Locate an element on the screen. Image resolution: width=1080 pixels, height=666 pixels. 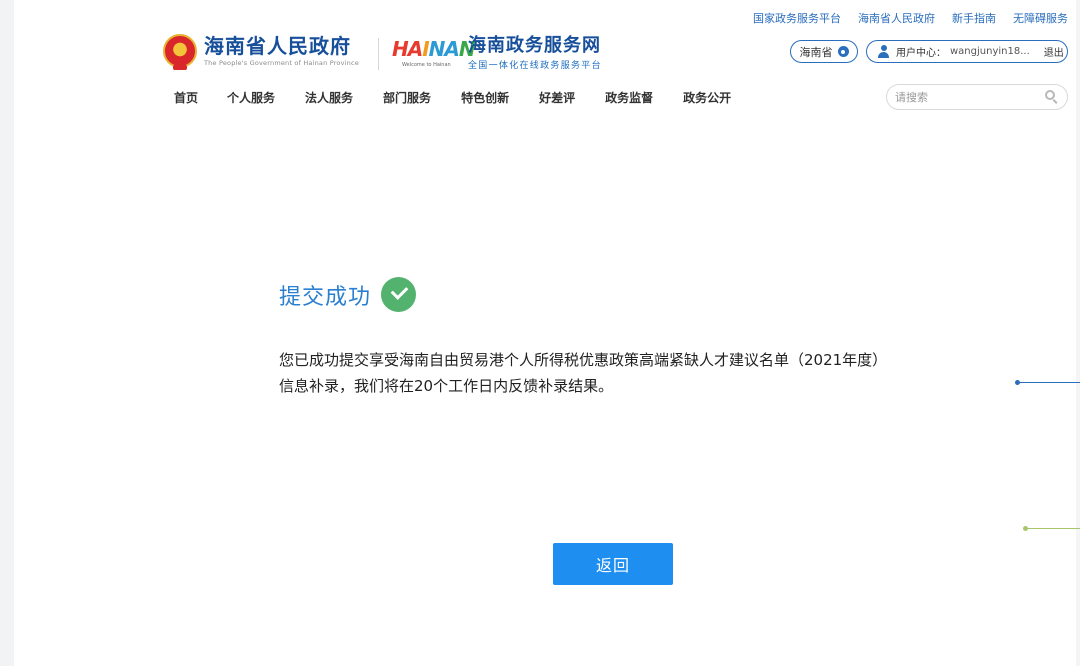
hainan-tagline: Welcome to Hainan is located at coordinates (426, 65).